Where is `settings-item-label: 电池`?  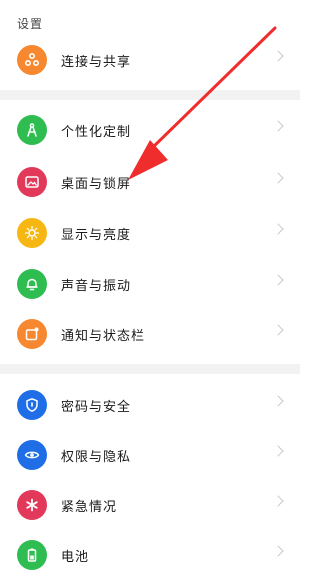
settings-item-label: 电池 is located at coordinates (75, 557).